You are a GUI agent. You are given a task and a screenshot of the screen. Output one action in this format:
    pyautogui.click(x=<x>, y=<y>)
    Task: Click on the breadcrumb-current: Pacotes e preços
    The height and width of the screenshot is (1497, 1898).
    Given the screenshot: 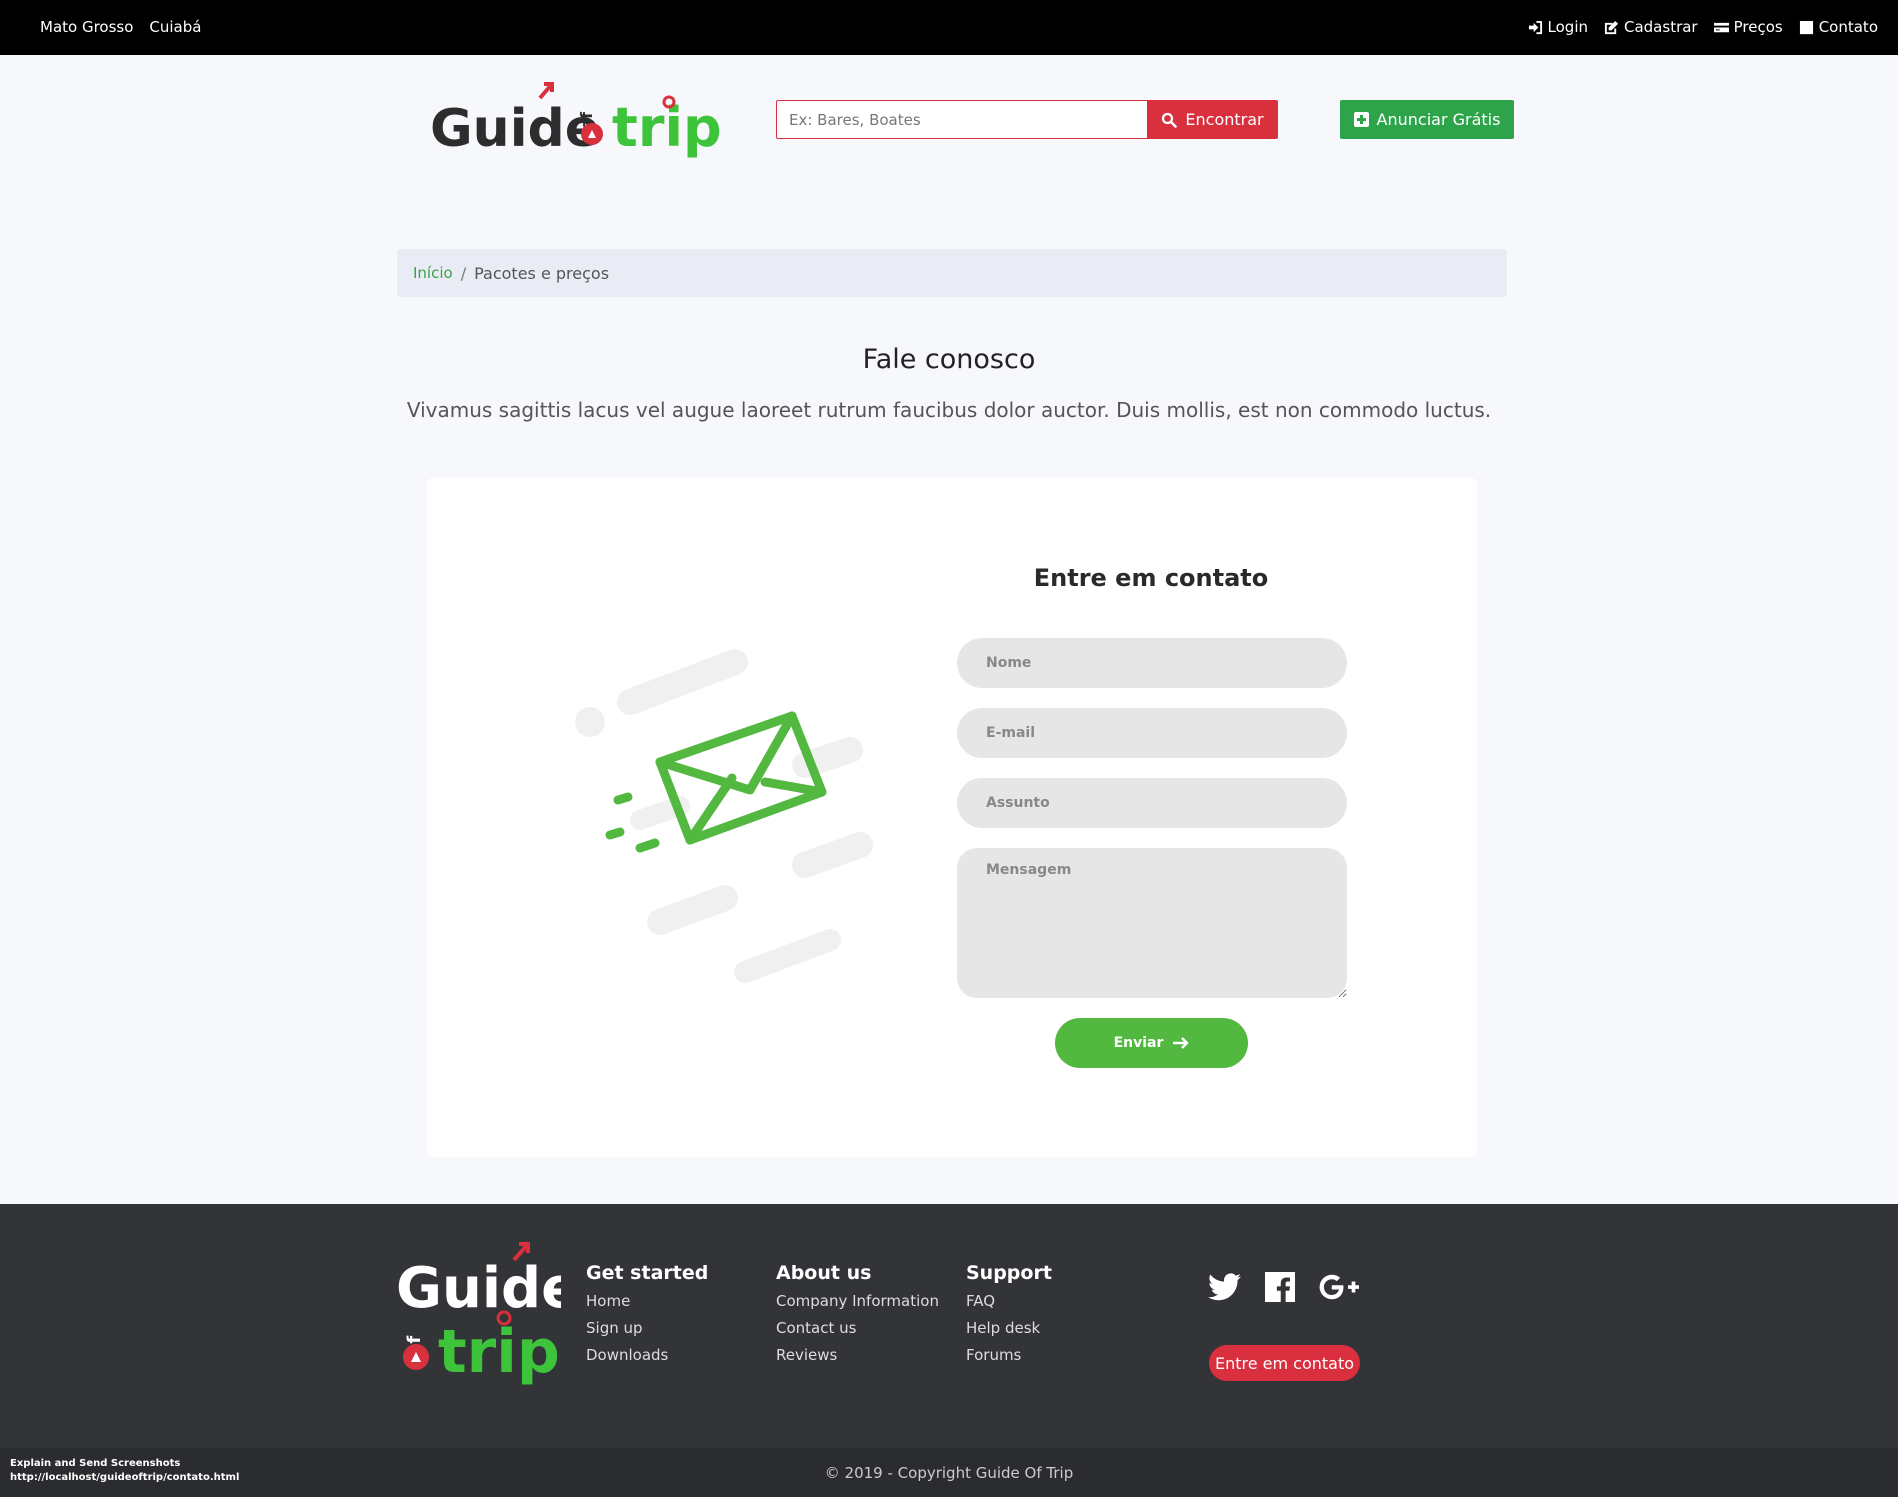 What is the action you would take?
    pyautogui.click(x=542, y=273)
    